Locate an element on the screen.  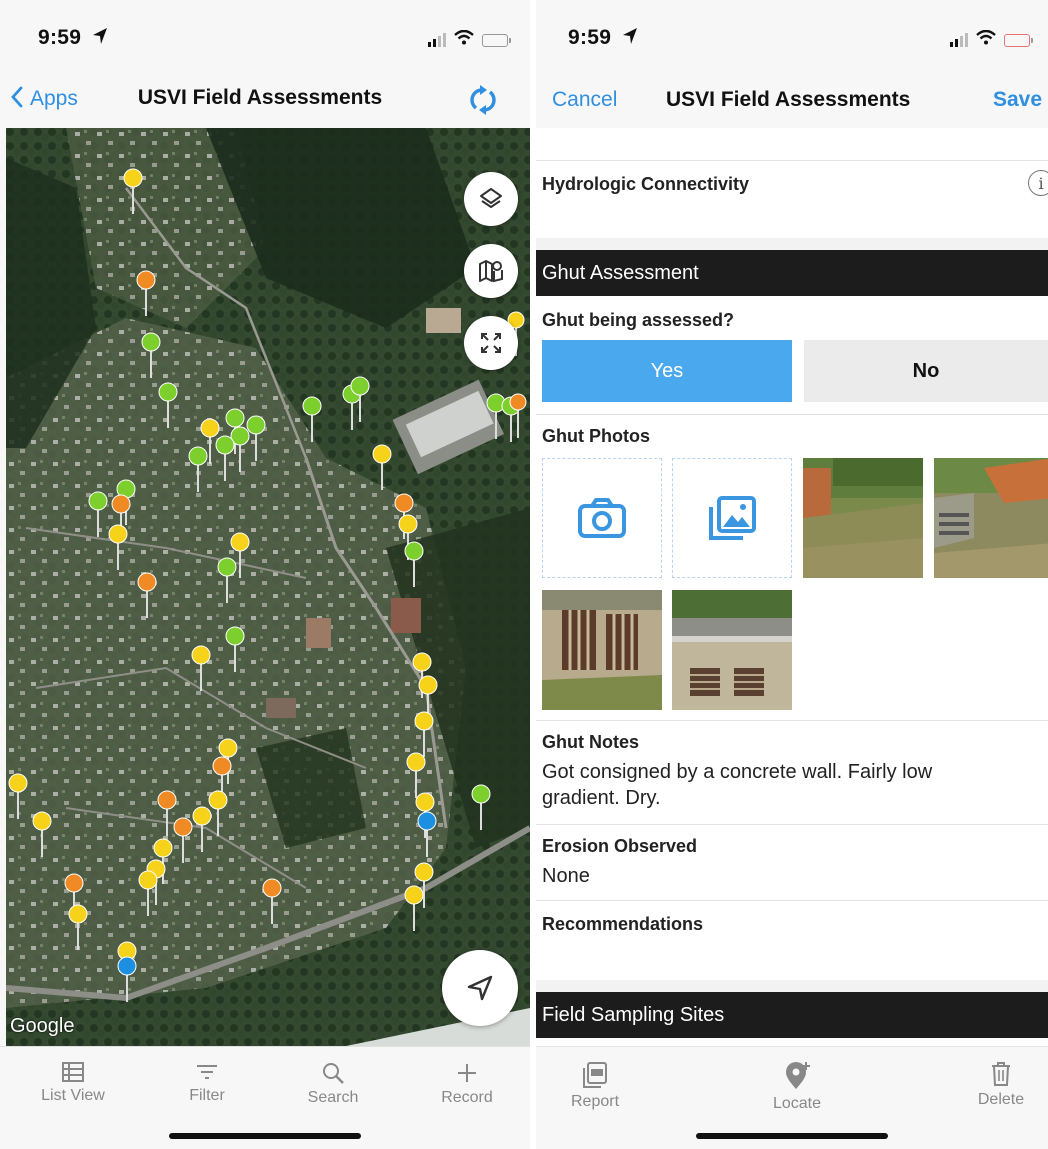
trash-icon is located at coordinates (1001, 1074).